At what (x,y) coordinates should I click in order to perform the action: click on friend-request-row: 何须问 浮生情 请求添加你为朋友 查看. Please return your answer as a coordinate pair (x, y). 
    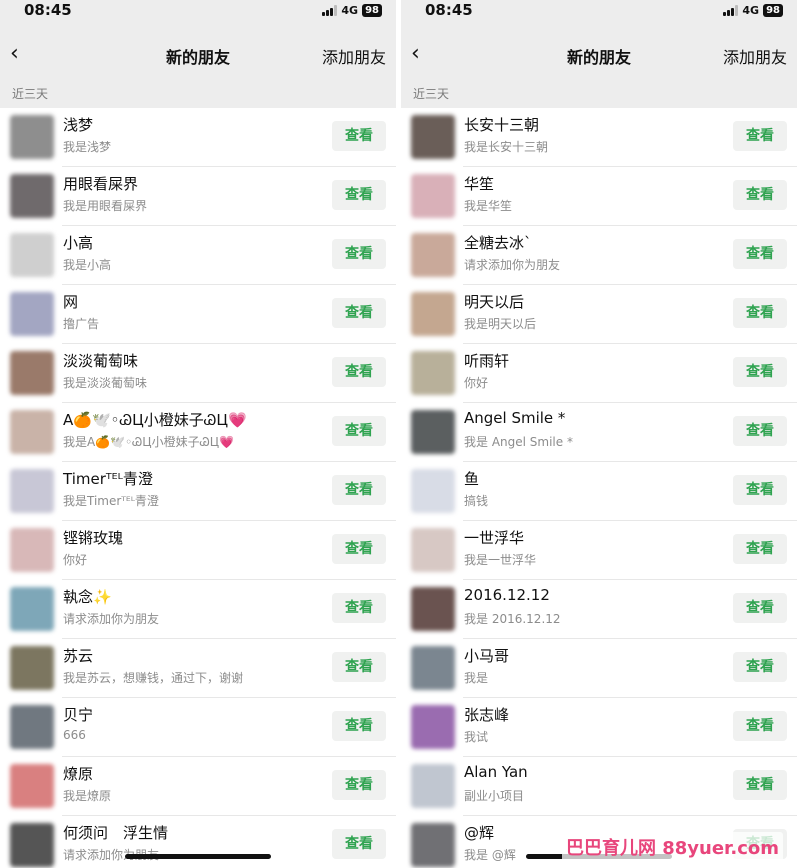
    Looking at the image, I should click on (198, 842).